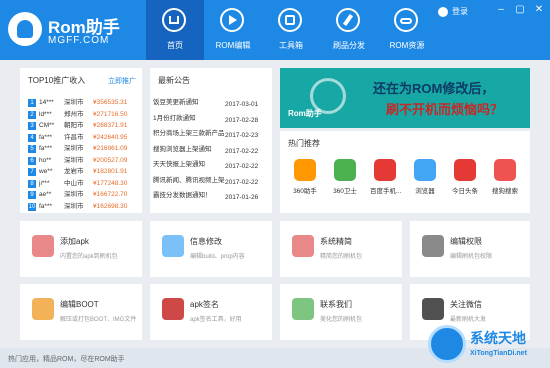 The image size is (550, 368). What do you see at coordinates (341, 257) in the screenshot?
I see `card-desc: 精简您的刷机包` at bounding box center [341, 257].